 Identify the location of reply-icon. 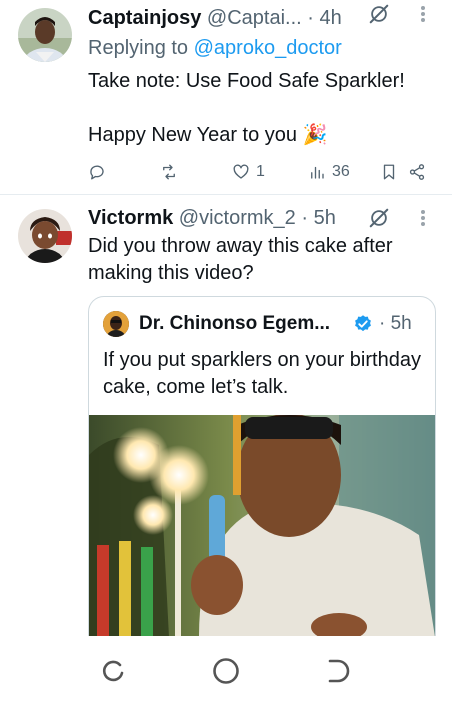
(97, 172).